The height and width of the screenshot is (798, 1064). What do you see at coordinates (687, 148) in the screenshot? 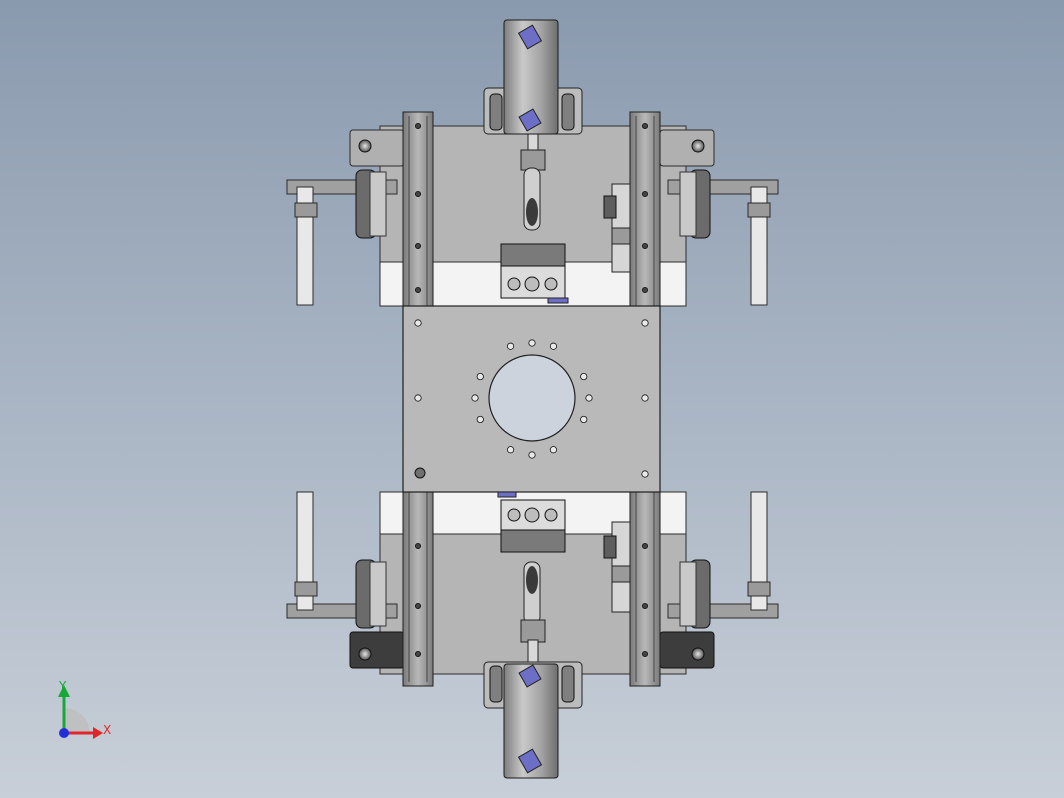
I see `upper-right-bracket` at bounding box center [687, 148].